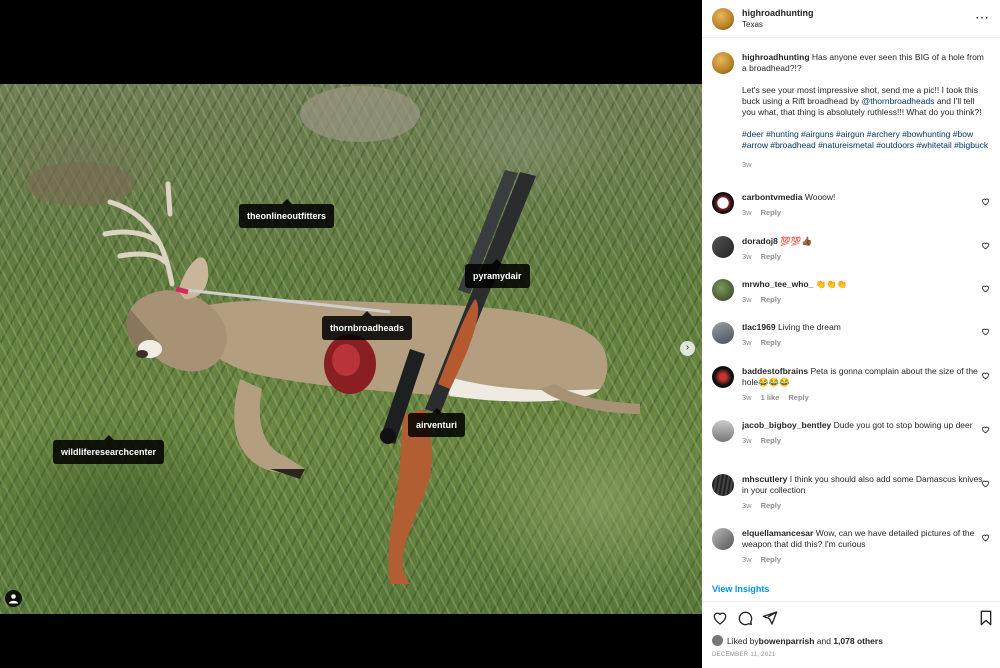 Image resolution: width=1000 pixels, height=668 pixels. I want to click on comment-text: Wooow!, so click(820, 197).